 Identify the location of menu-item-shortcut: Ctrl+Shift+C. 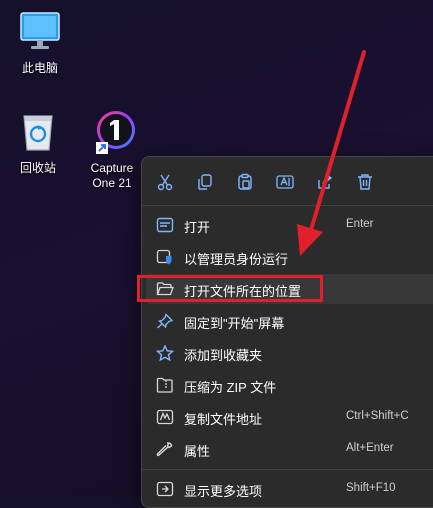
(377, 416).